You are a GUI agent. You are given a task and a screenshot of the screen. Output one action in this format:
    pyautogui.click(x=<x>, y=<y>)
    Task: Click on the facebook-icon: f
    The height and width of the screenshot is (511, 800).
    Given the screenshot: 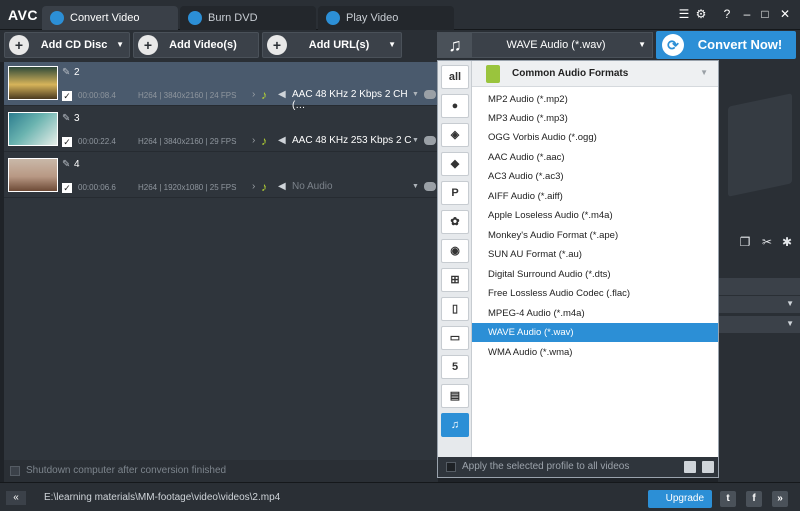 What is the action you would take?
    pyautogui.click(x=754, y=499)
    